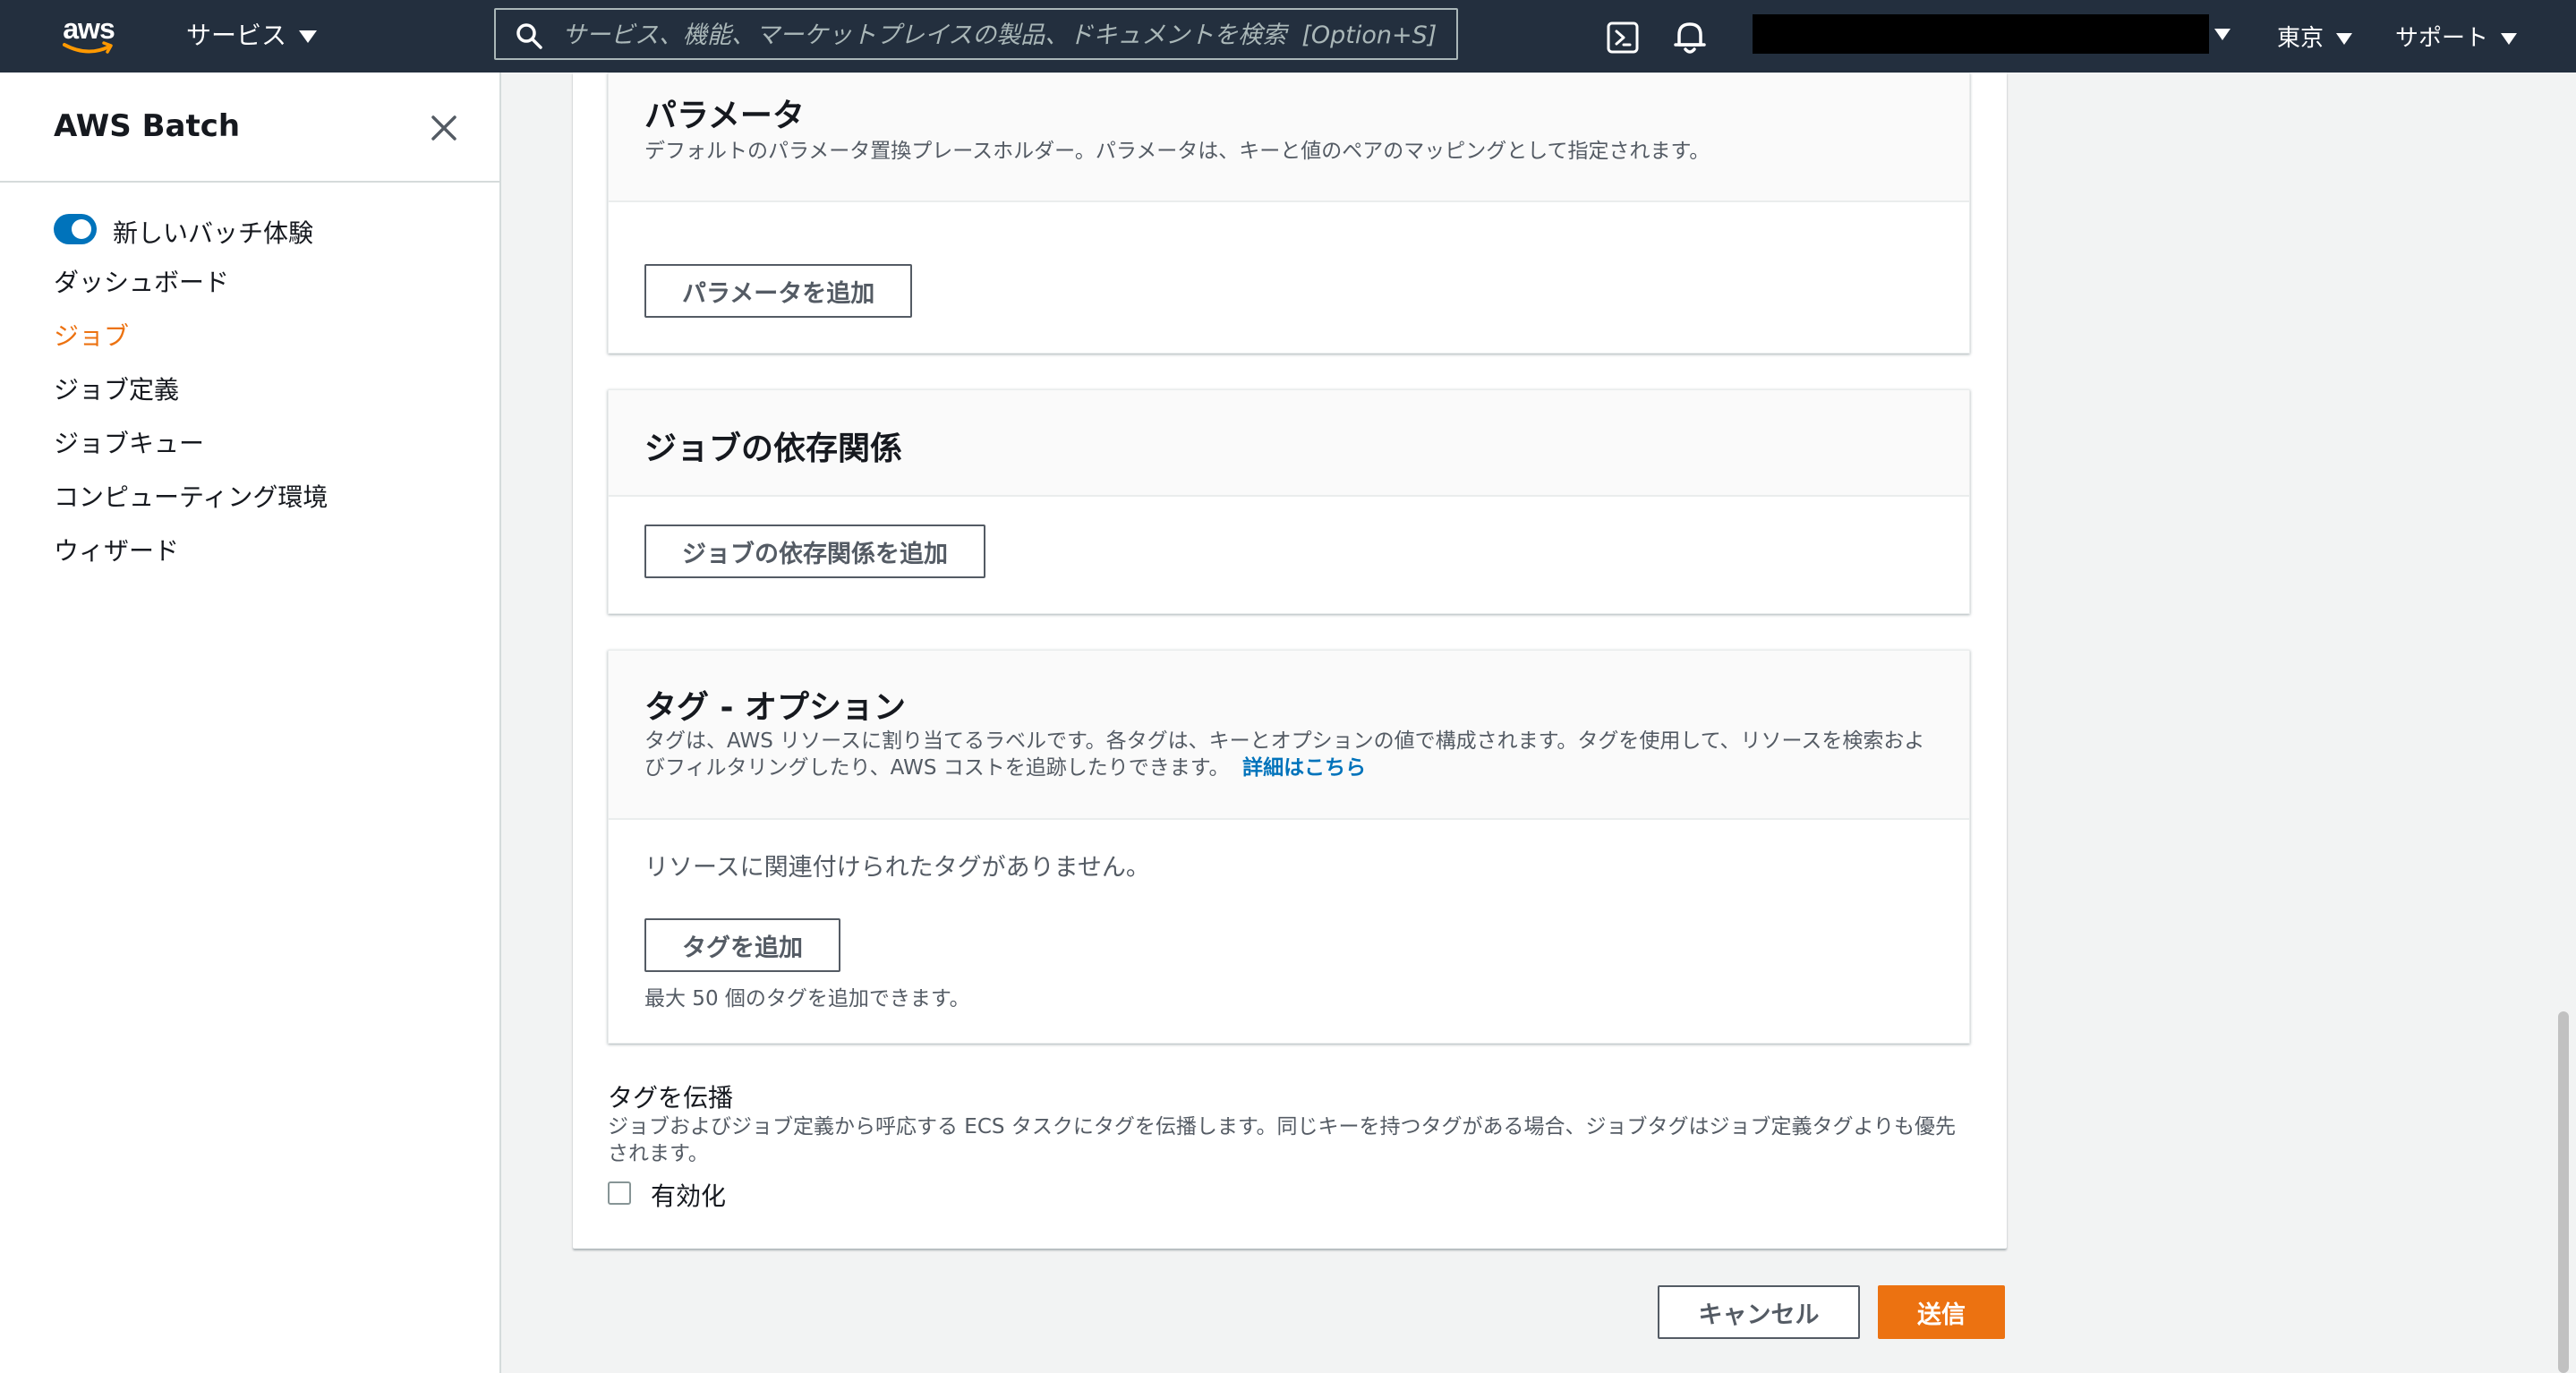 The height and width of the screenshot is (1373, 2576). I want to click on enable-propagate-checkbox, so click(619, 1193).